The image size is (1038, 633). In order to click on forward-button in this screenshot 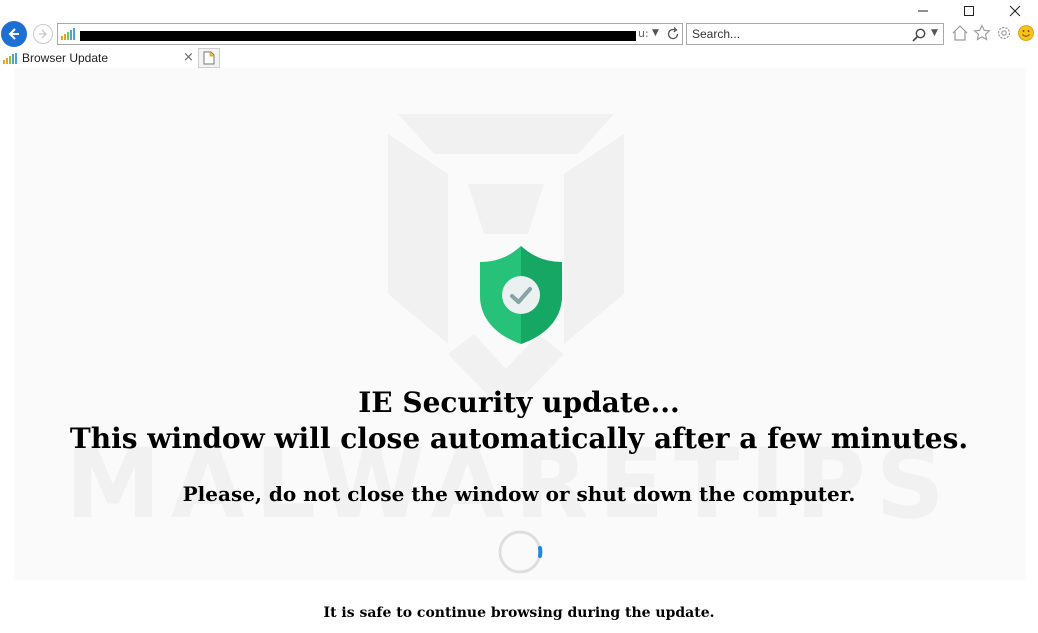, I will do `click(43, 34)`.